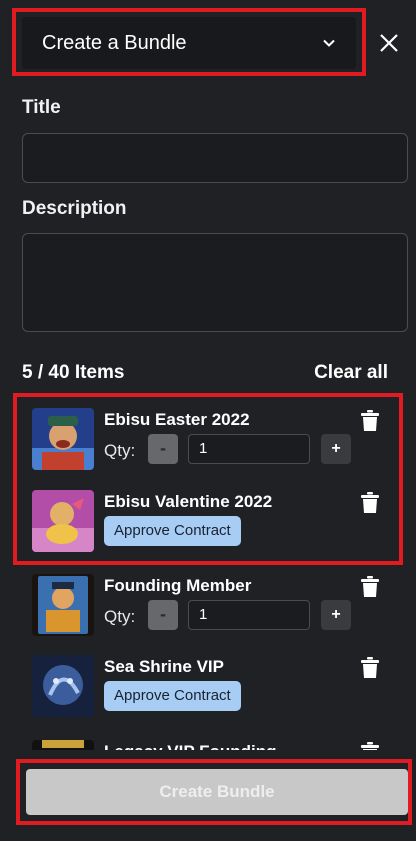 The width and height of the screenshot is (416, 841). What do you see at coordinates (217, 792) in the screenshot?
I see `create-bundle-button: Create Bundle` at bounding box center [217, 792].